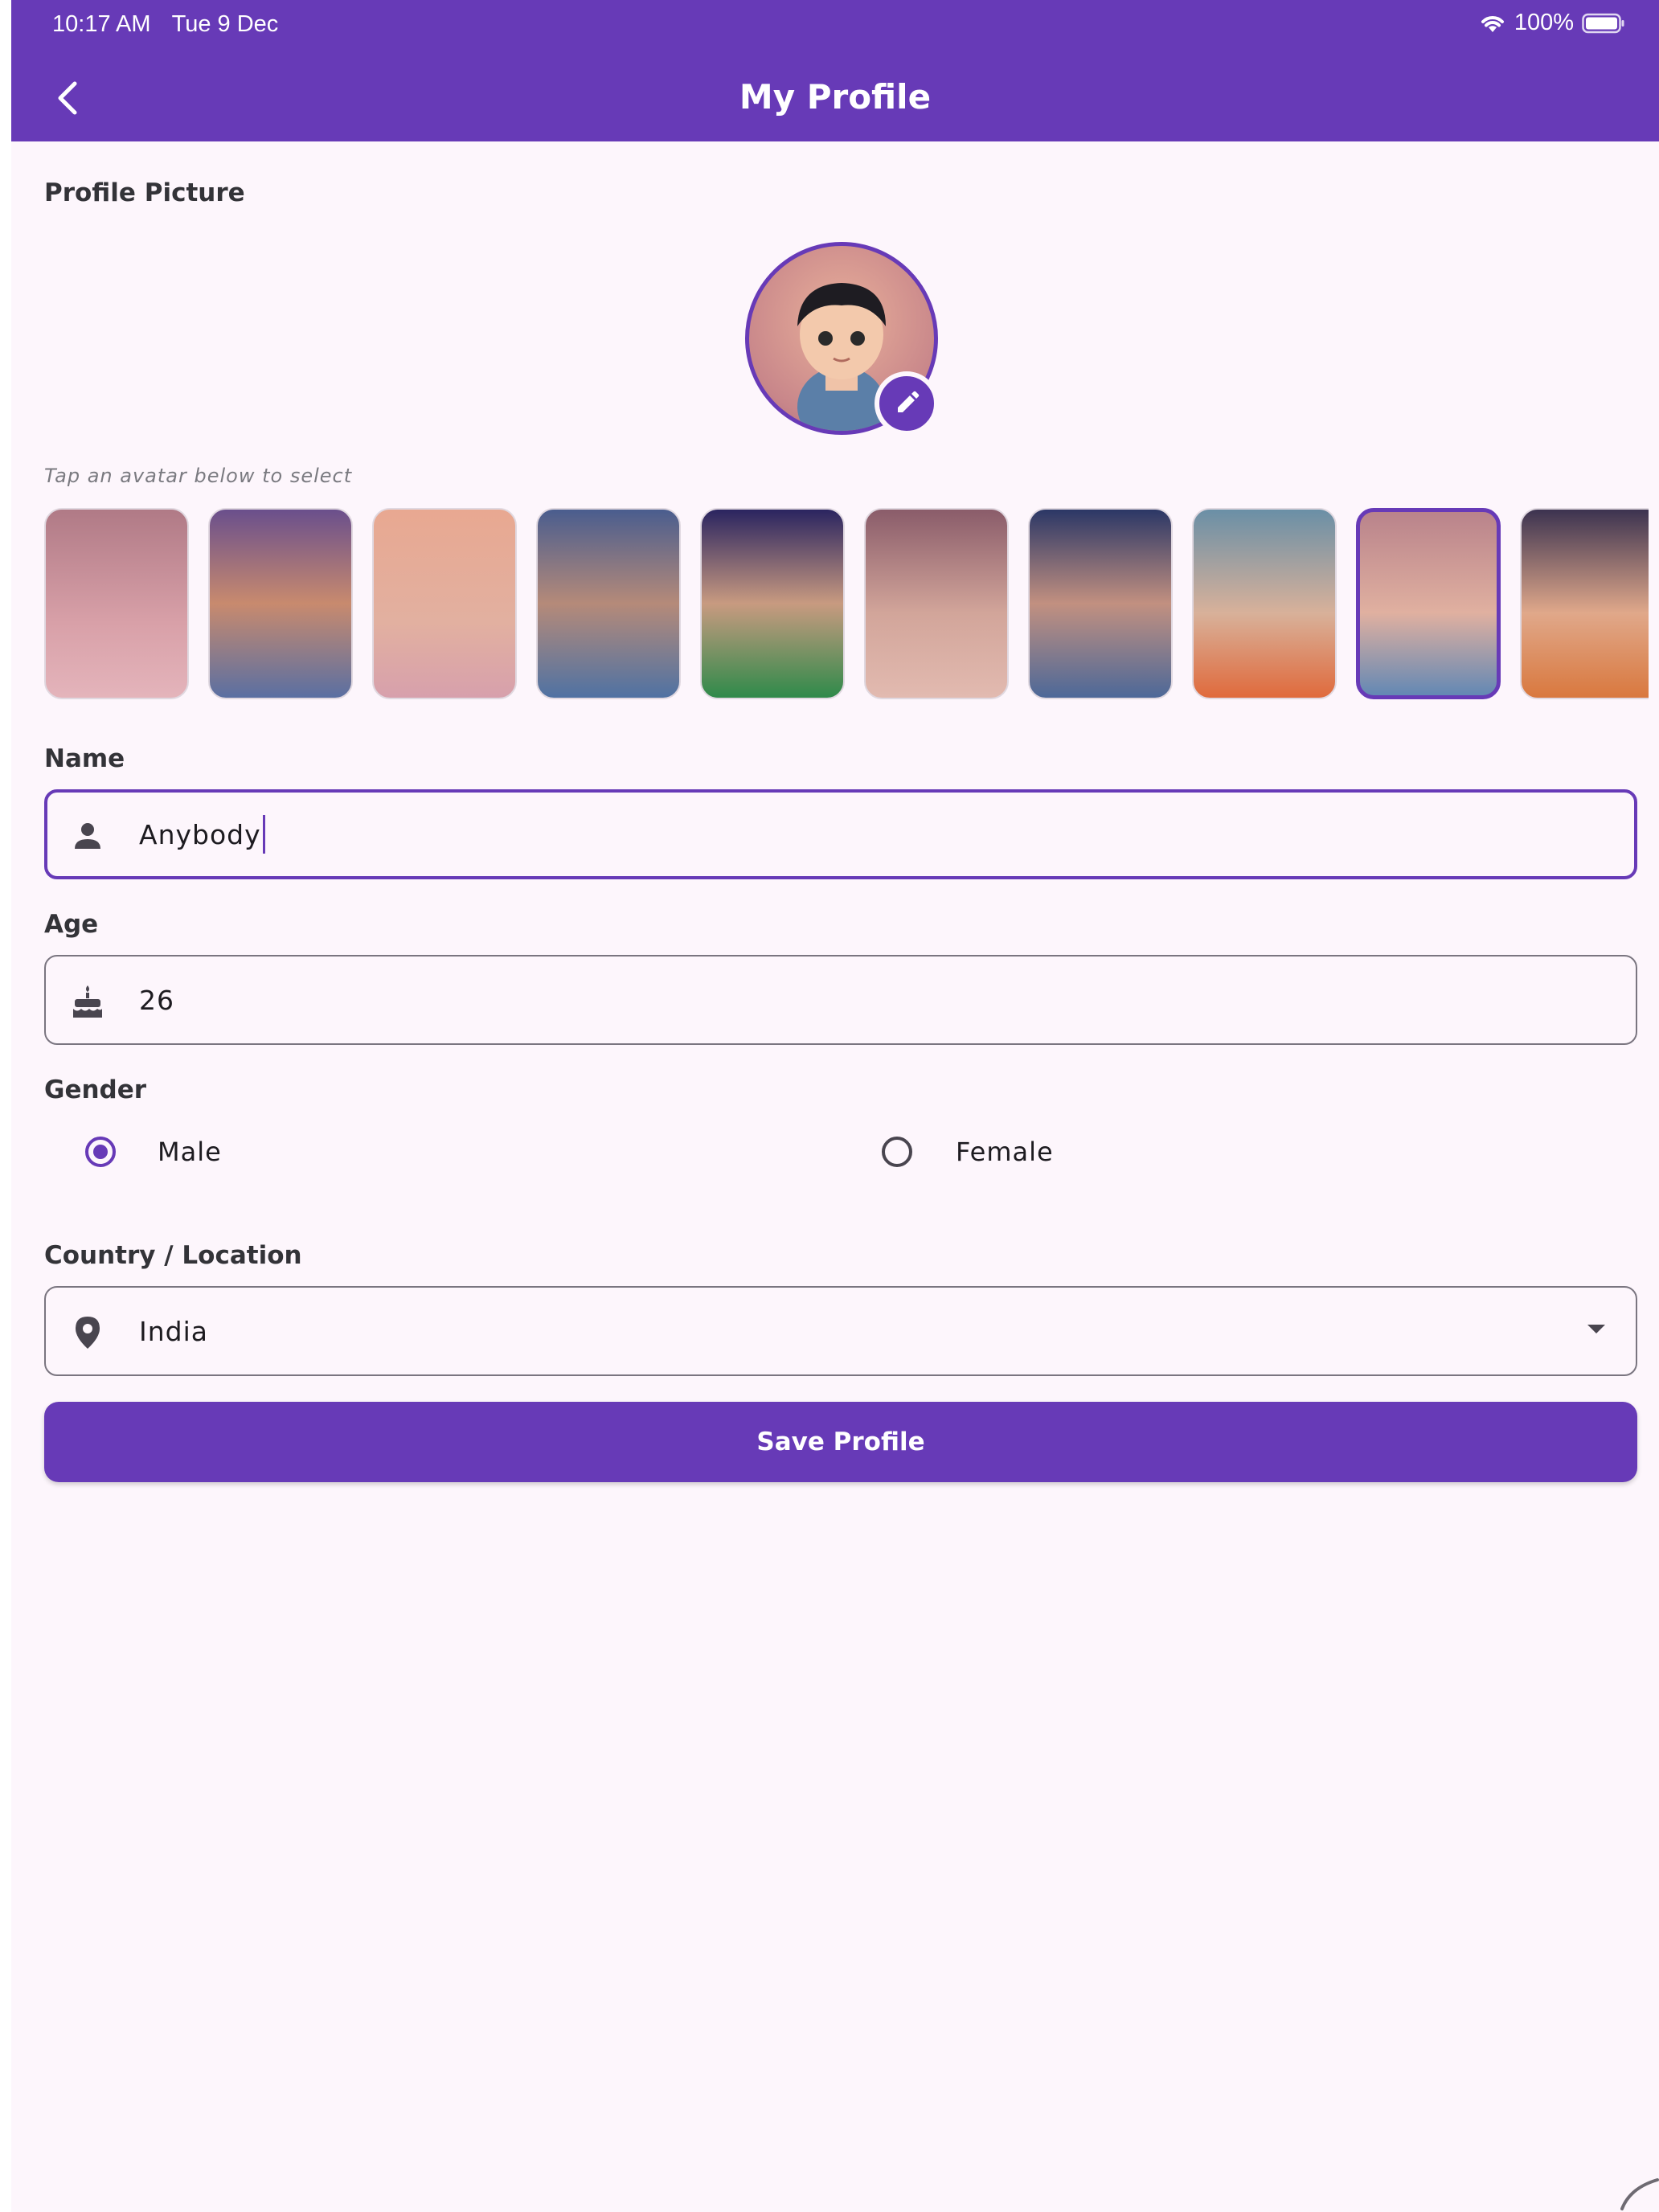 This screenshot has width=1659, height=2212. What do you see at coordinates (95, 1089) in the screenshot?
I see `gender-label: Gender` at bounding box center [95, 1089].